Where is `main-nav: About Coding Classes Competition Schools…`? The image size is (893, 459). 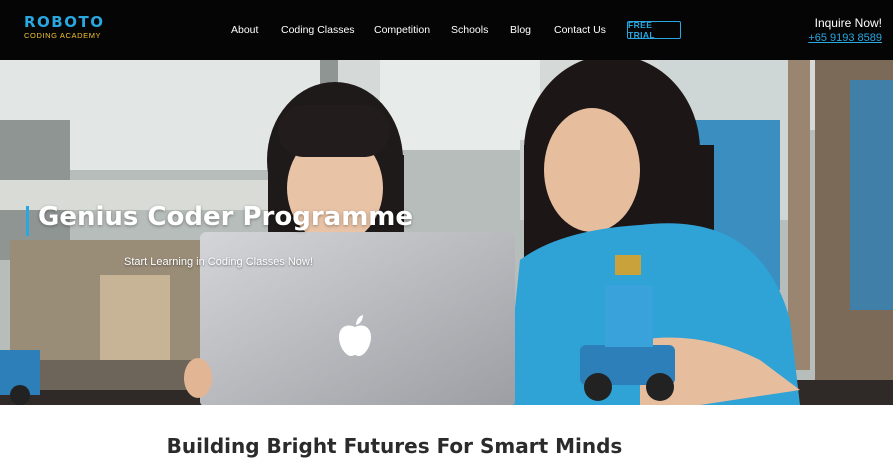 main-nav: About Coding Classes Competition Schools… is located at coordinates (446, 30).